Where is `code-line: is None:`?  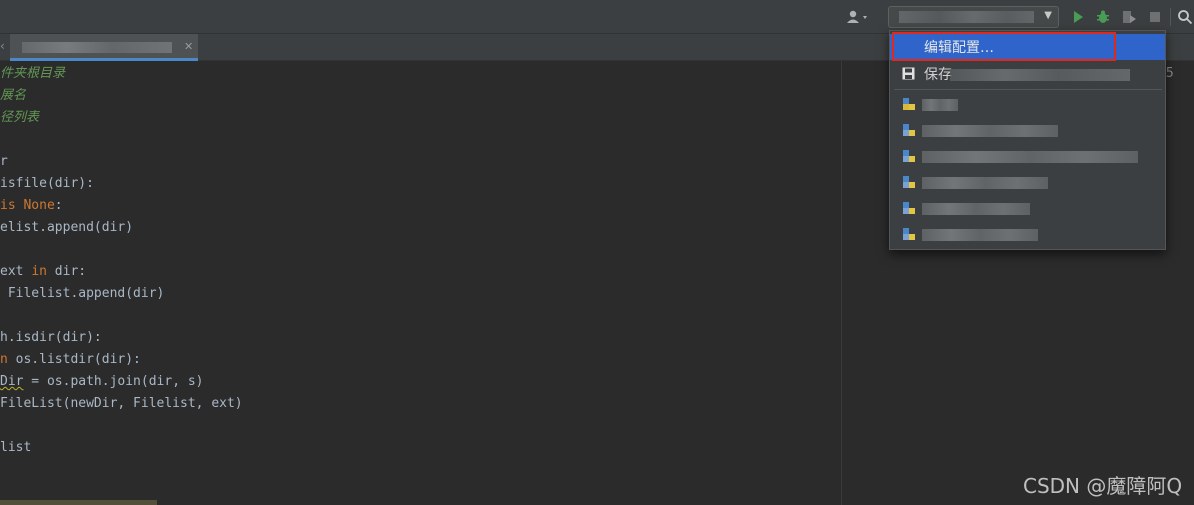 code-line: is None: is located at coordinates (31, 206).